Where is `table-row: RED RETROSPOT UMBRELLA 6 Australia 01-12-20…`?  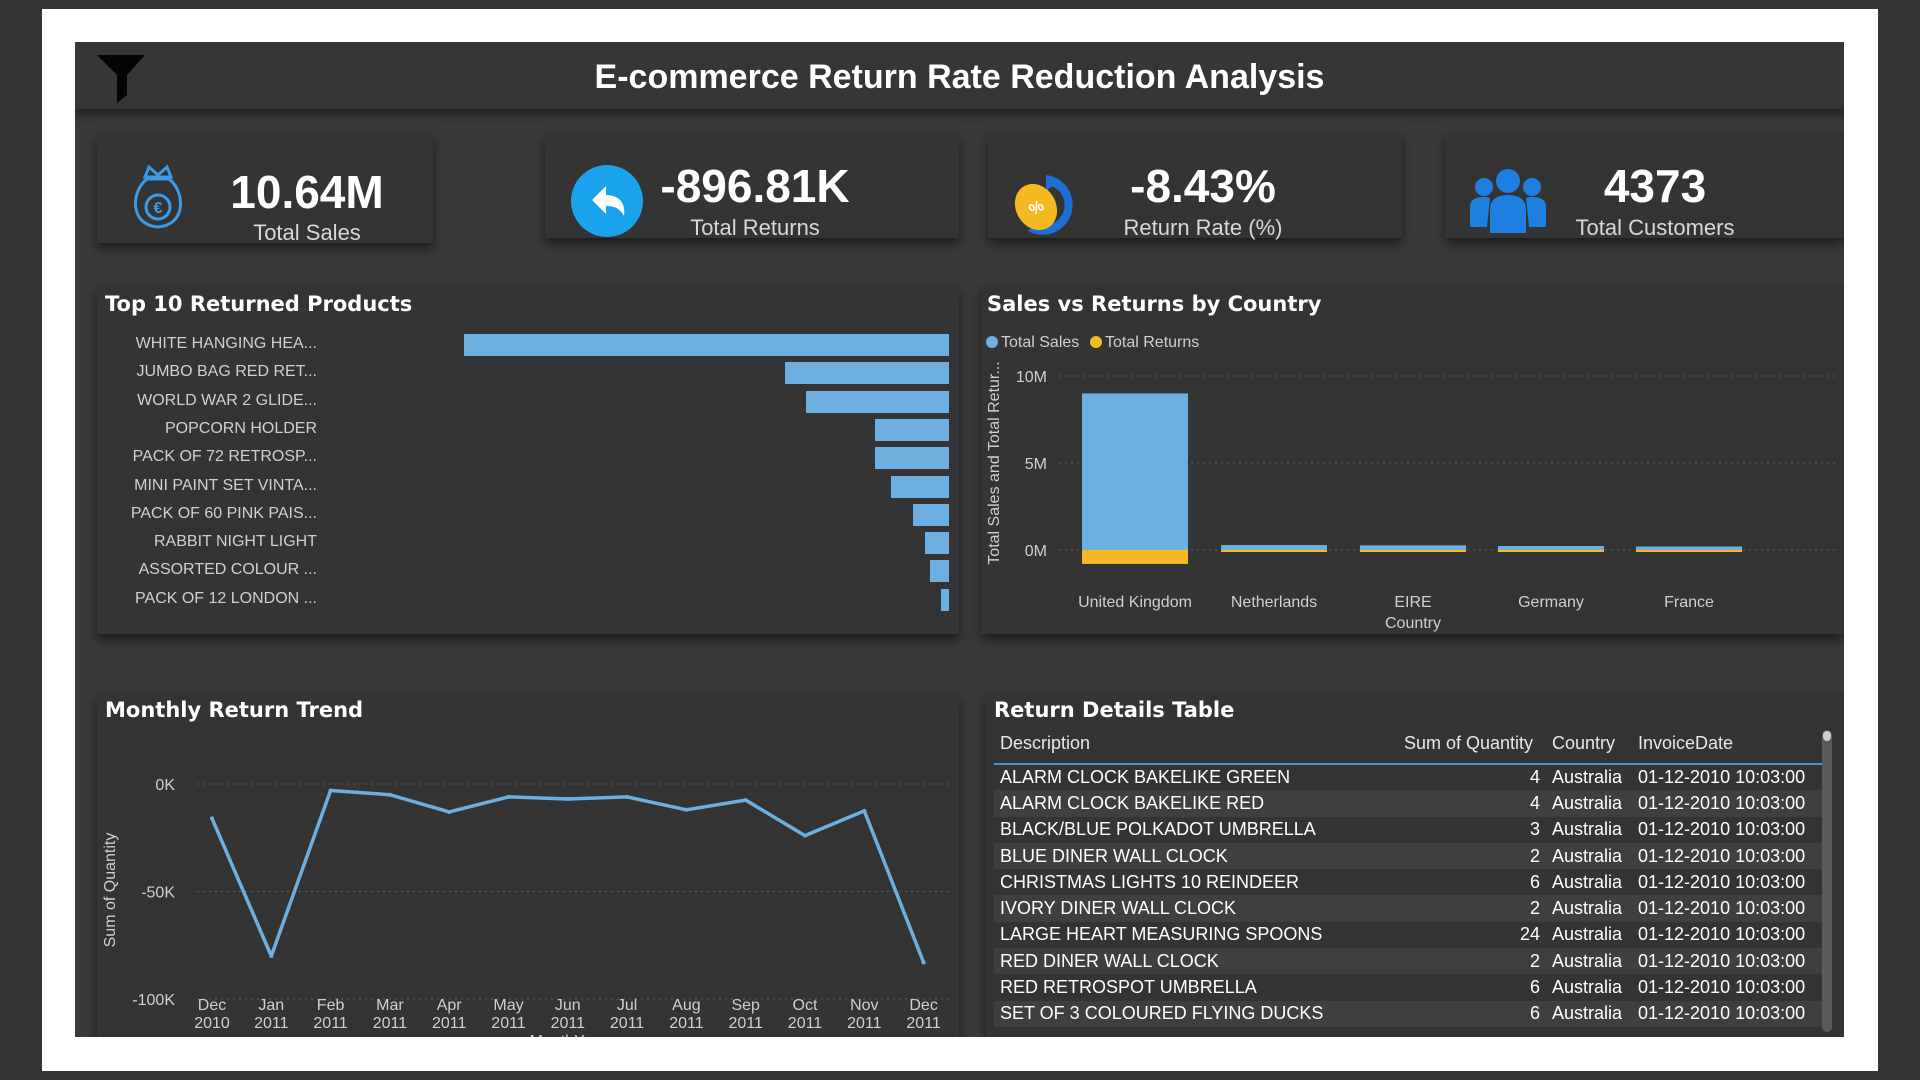 table-row: RED RETROSPOT UMBRELLA 6 Australia 01-12-20… is located at coordinates (1409, 987).